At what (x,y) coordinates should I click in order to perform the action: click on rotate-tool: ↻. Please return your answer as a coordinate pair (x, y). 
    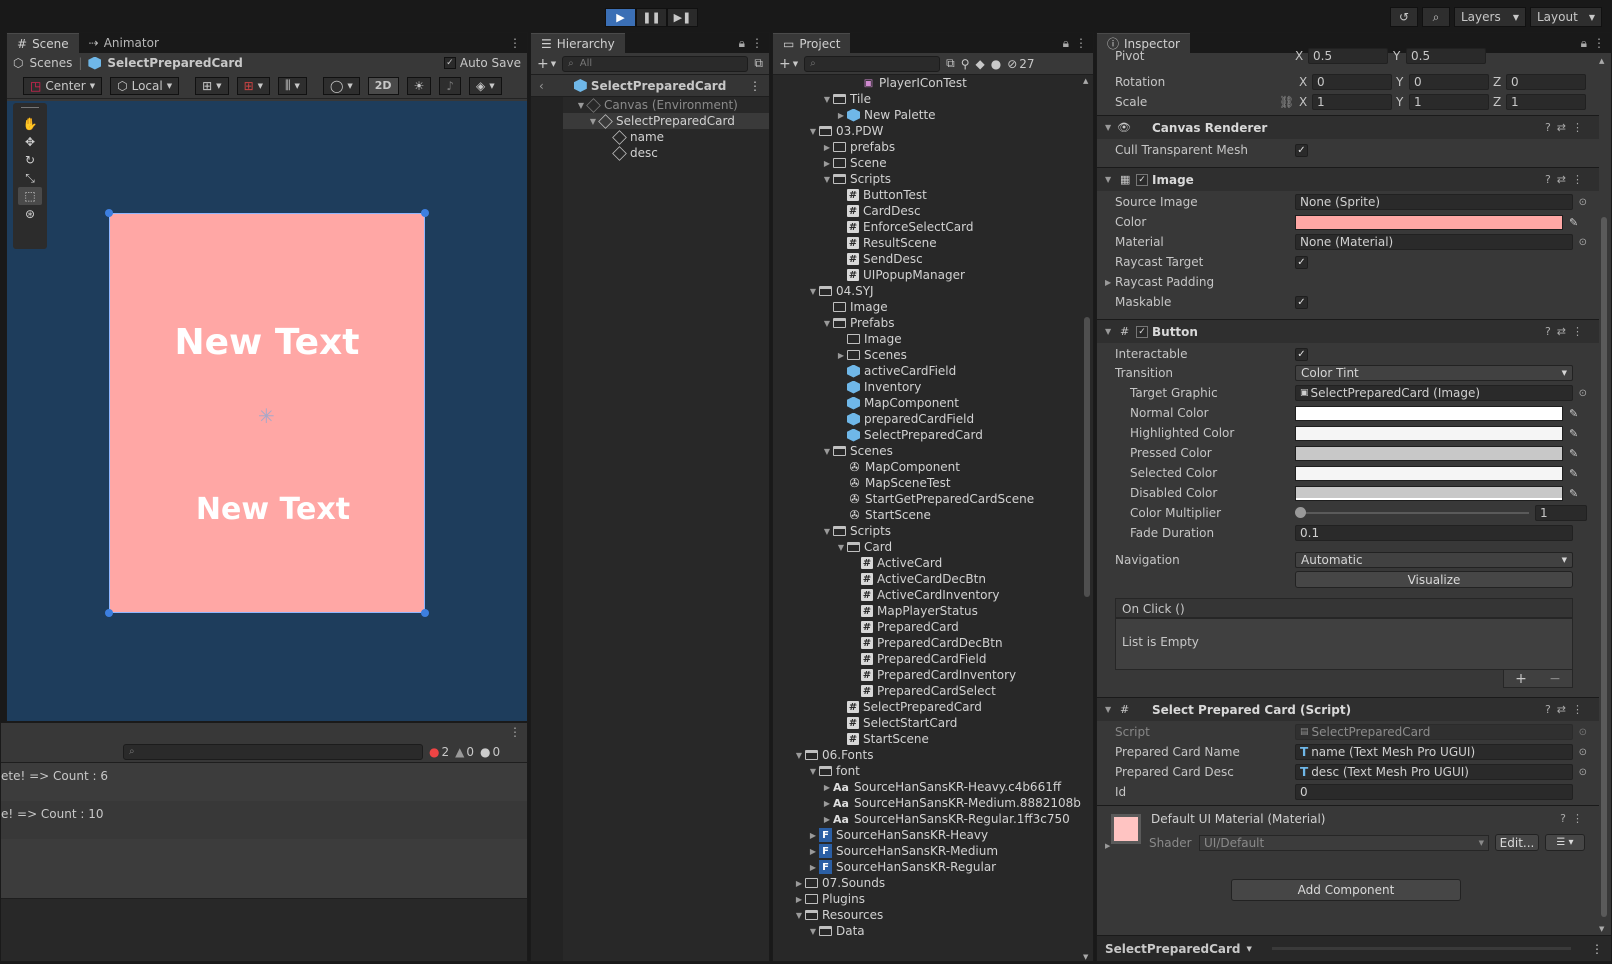
    Looking at the image, I should click on (30, 160).